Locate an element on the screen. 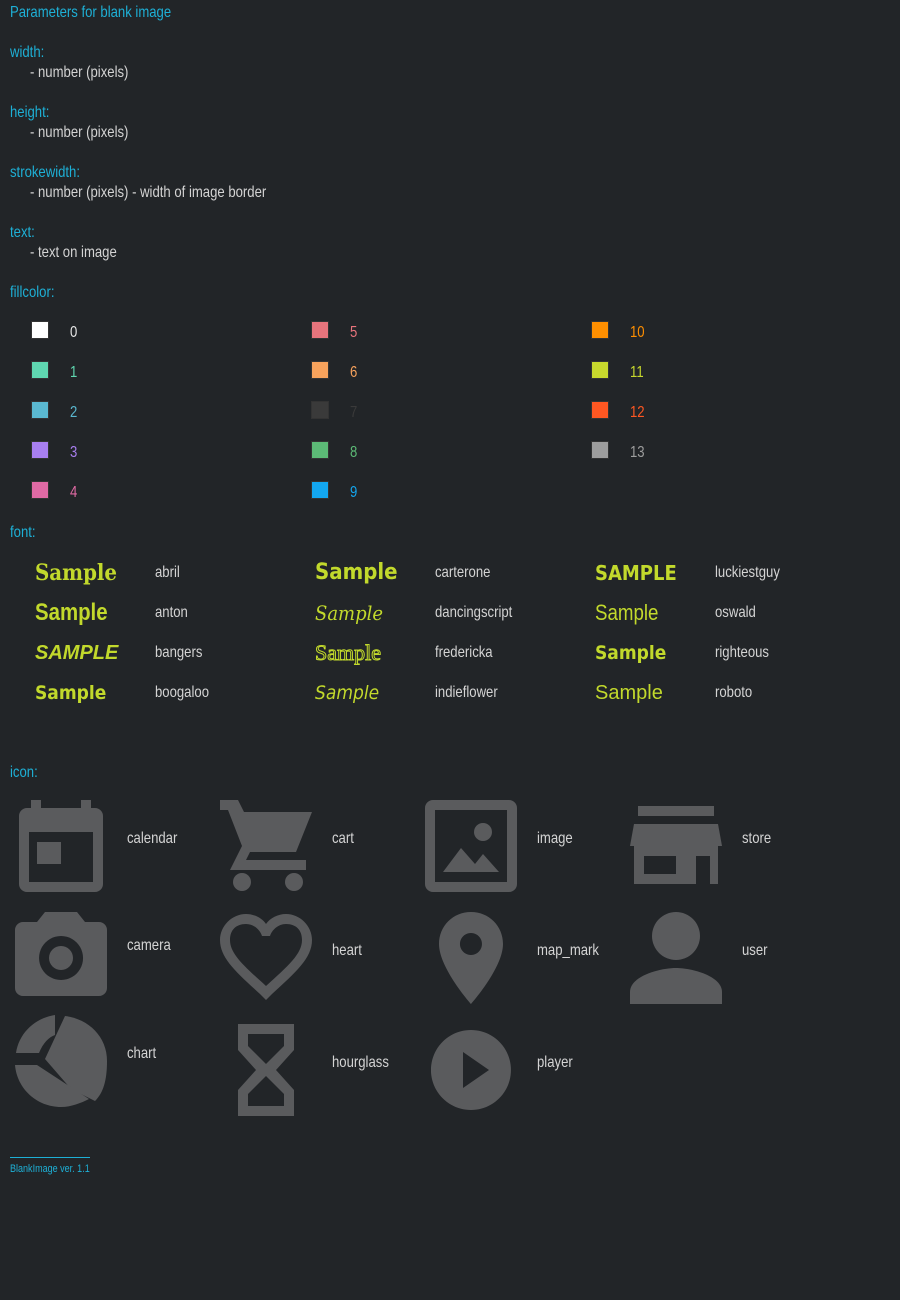 Image resolution: width=900 pixels, height=1300 pixels. param-width-desc: - number (pixels) is located at coordinates (79, 72).